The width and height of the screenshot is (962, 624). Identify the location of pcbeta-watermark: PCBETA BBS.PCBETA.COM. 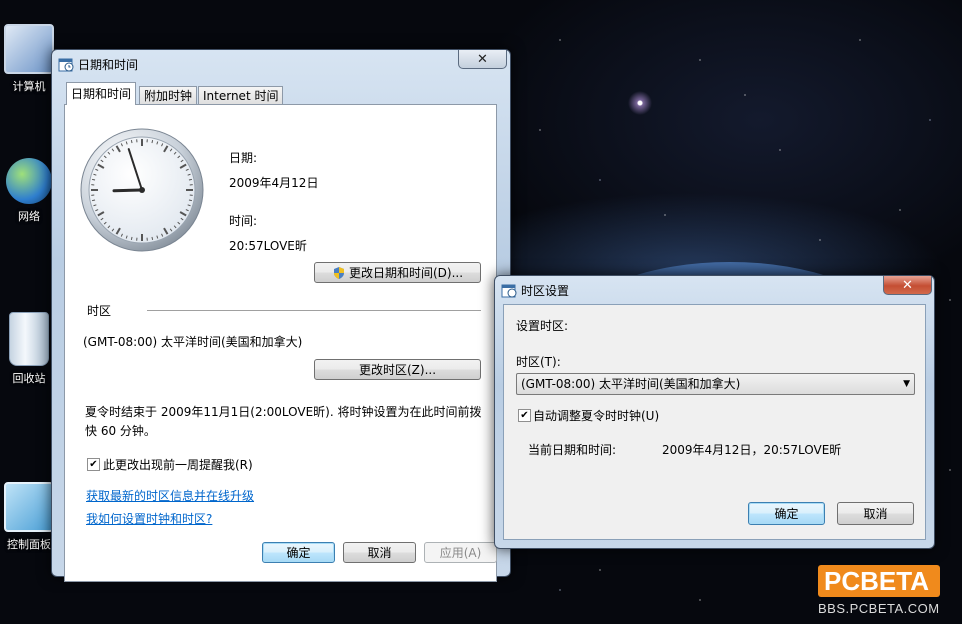
(879, 590).